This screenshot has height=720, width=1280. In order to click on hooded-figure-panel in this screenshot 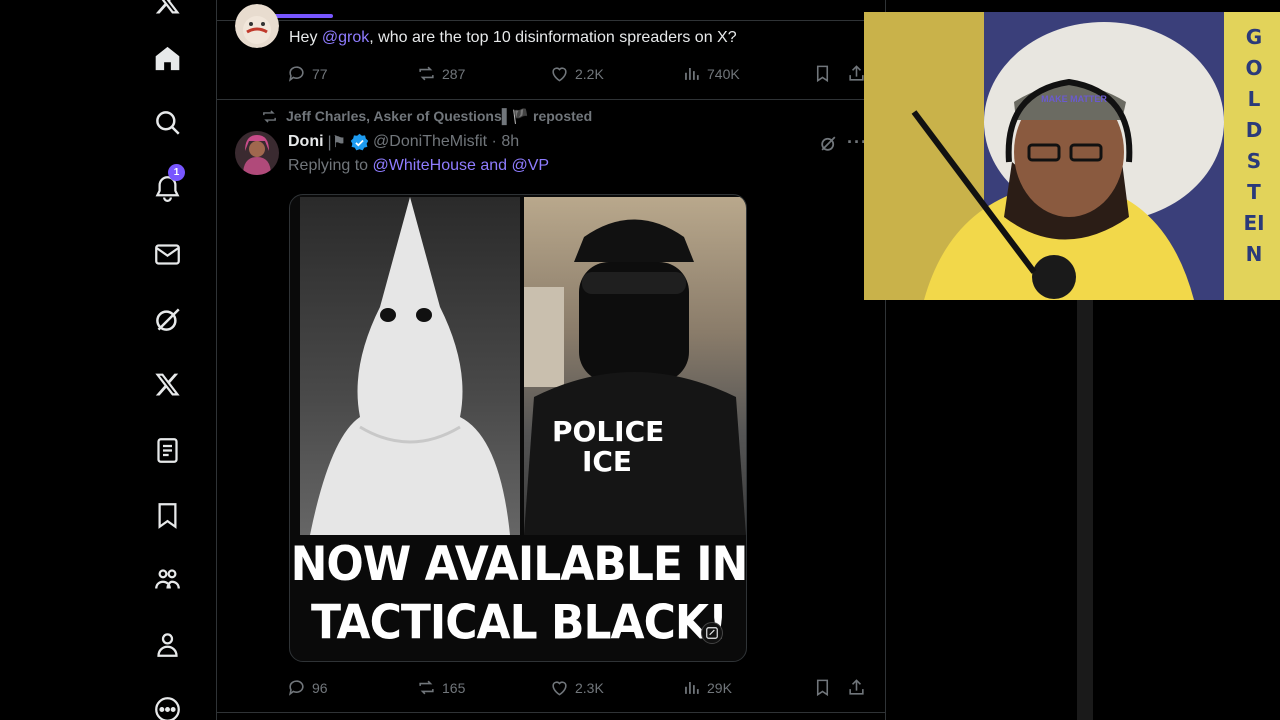, I will do `click(410, 366)`.